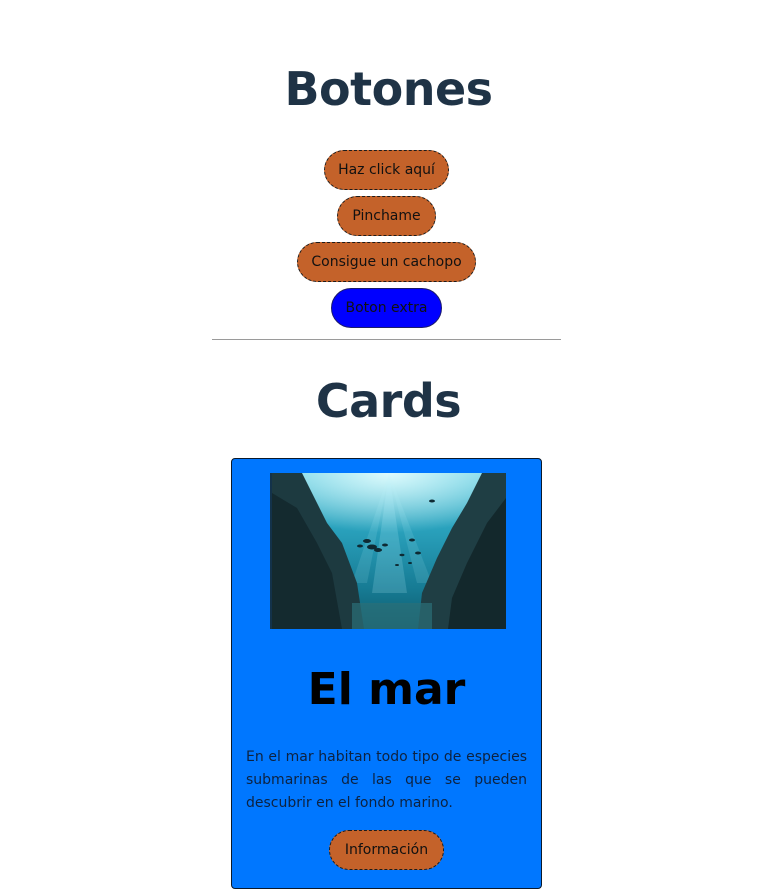 This screenshot has height=893, width=777. Describe the element at coordinates (386, 850) in the screenshot. I see `informacion-button: Información` at that location.